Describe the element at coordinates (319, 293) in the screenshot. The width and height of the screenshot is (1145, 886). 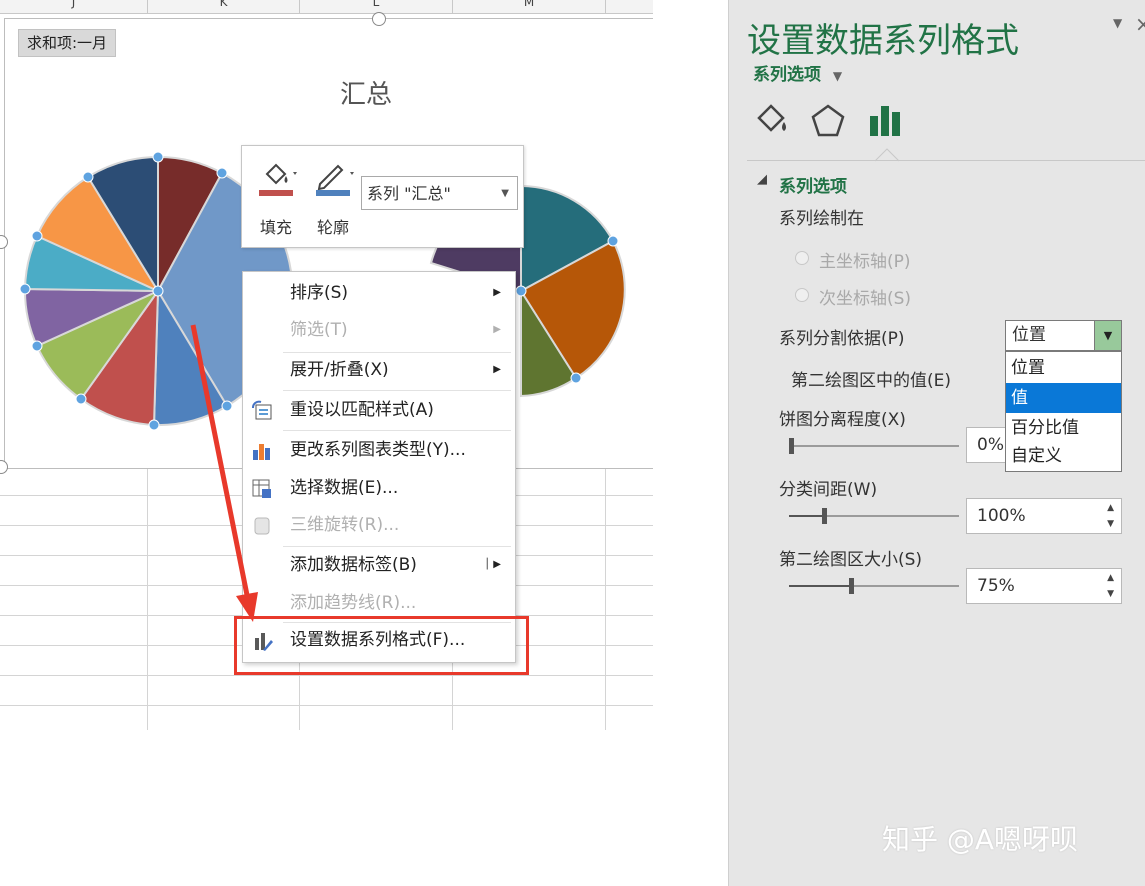
I see `menu-item-label: 排序(S)` at that location.